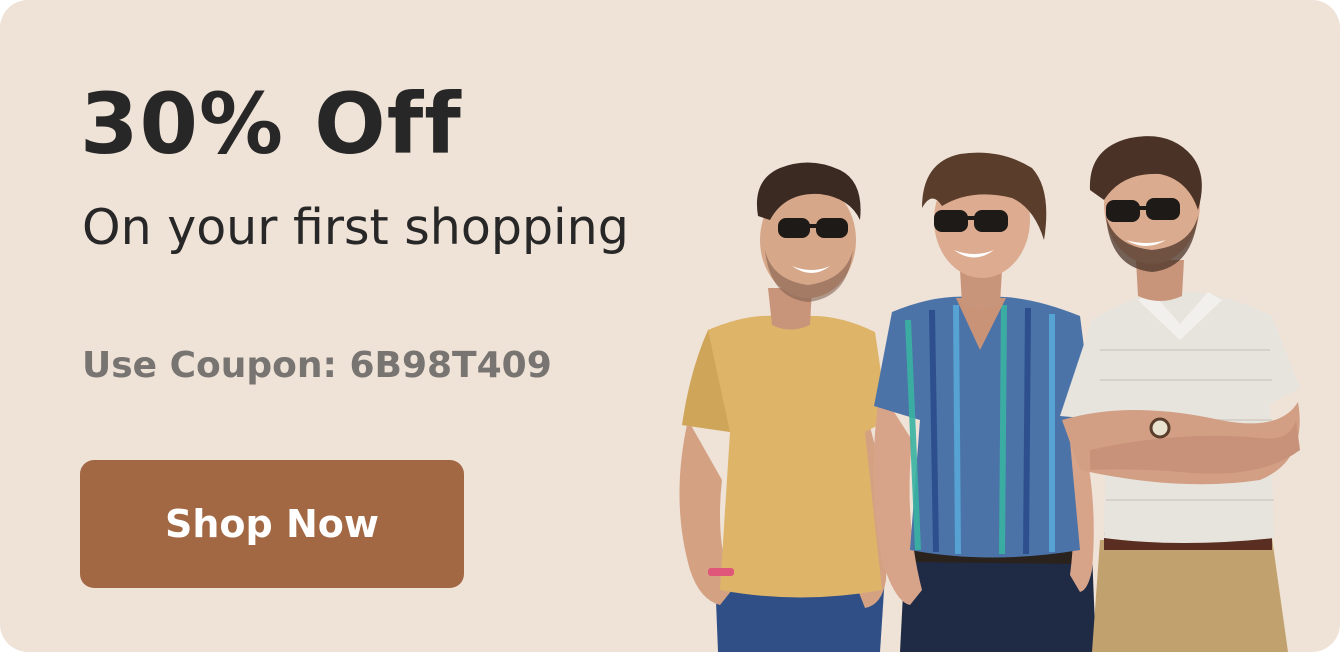 The height and width of the screenshot is (652, 1340). Describe the element at coordinates (271, 124) in the screenshot. I see `promo-headline: 30% Off` at that location.